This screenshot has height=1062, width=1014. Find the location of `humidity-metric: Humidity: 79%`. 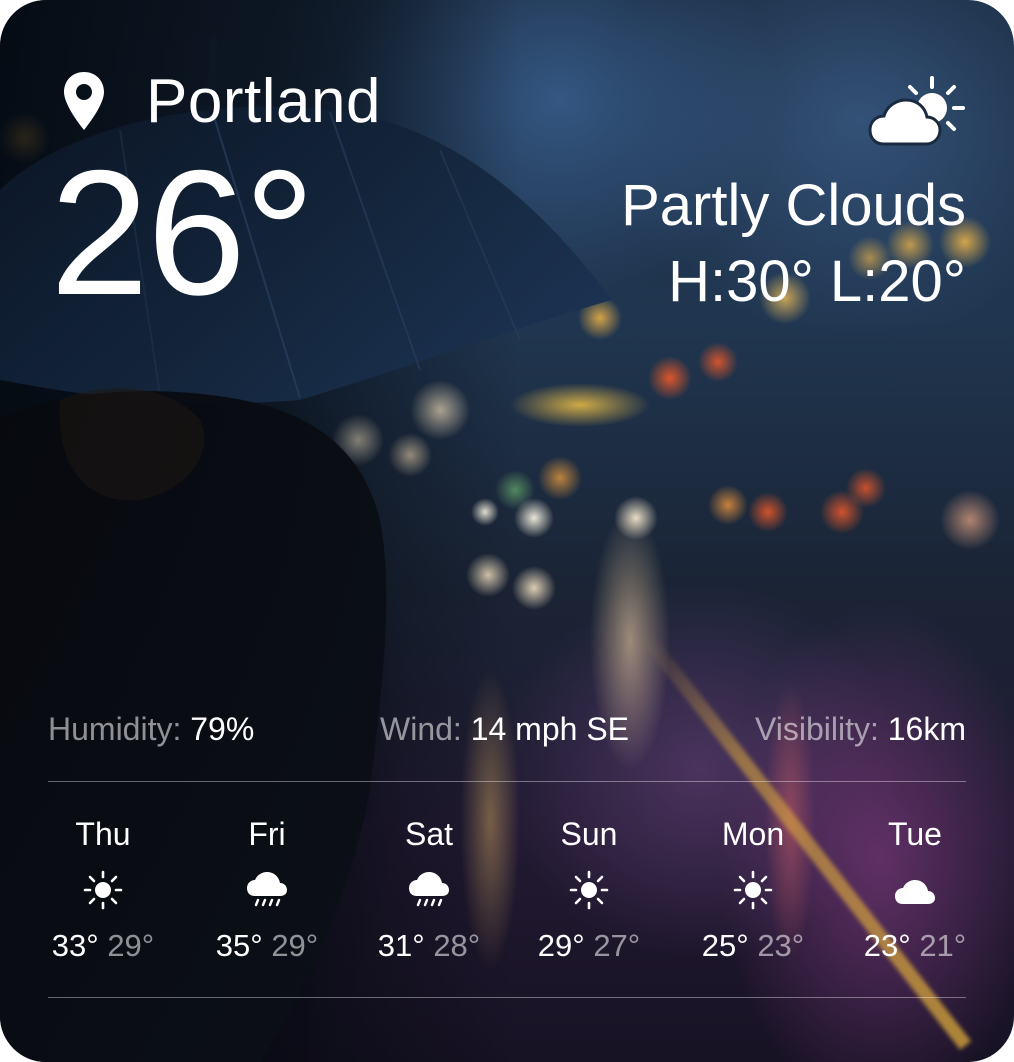

humidity-metric: Humidity: 79% is located at coordinates (151, 729).